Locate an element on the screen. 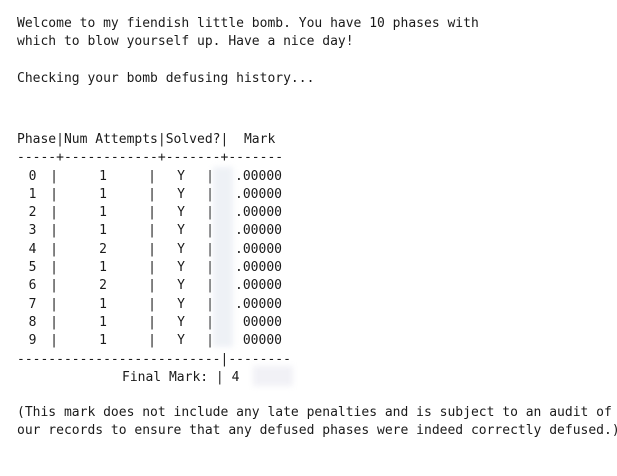 Image resolution: width=617 pixels, height=476 pixels. table-row: 2 | 1 | Y | .00000 is located at coordinates (154, 213).